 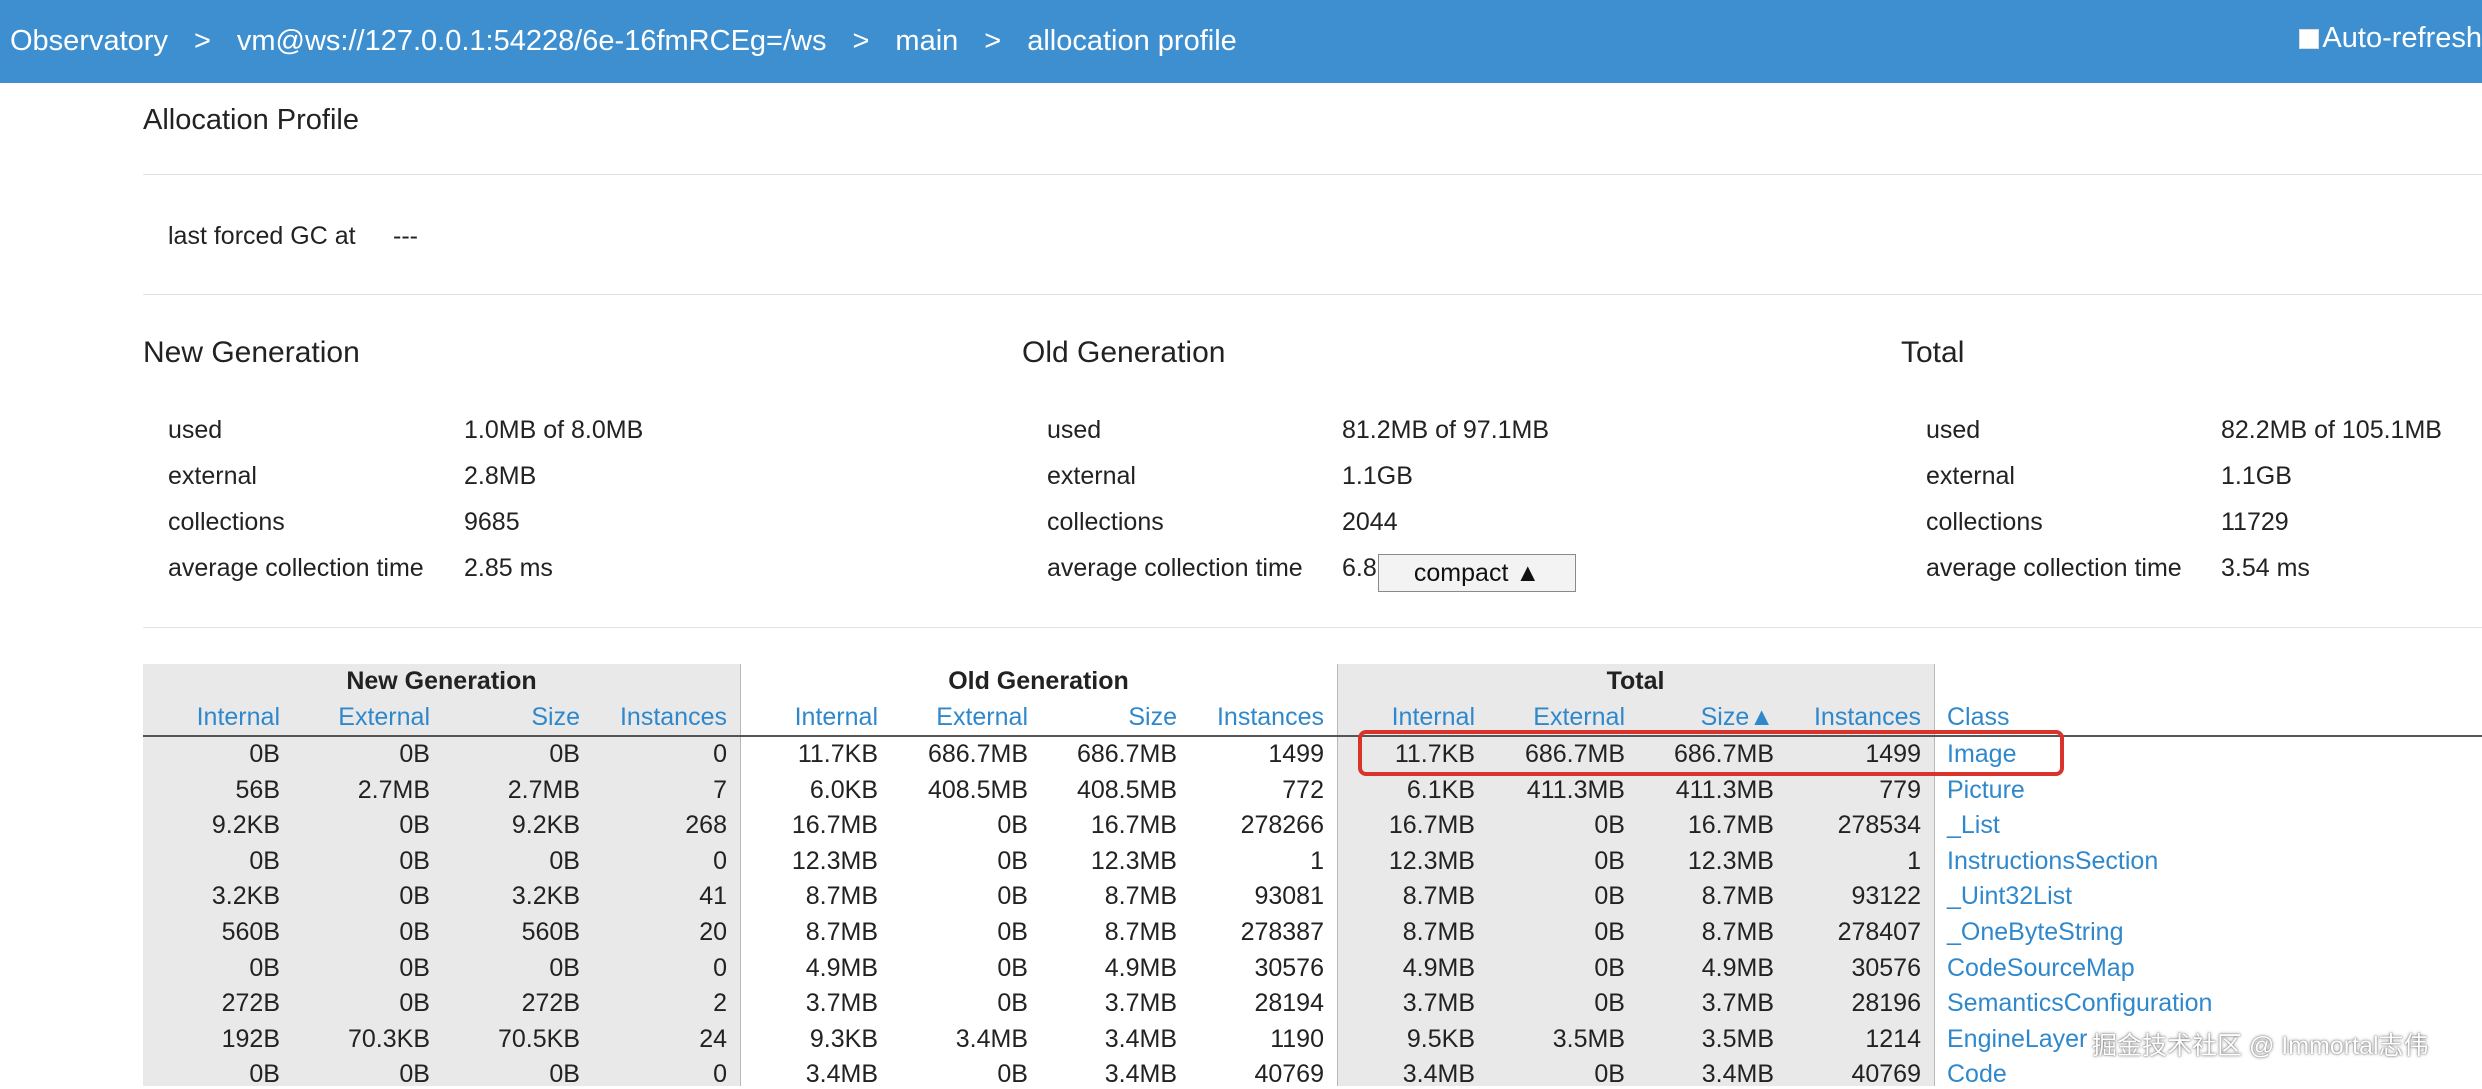 I want to click on table-cell: 20, so click(x=713, y=932).